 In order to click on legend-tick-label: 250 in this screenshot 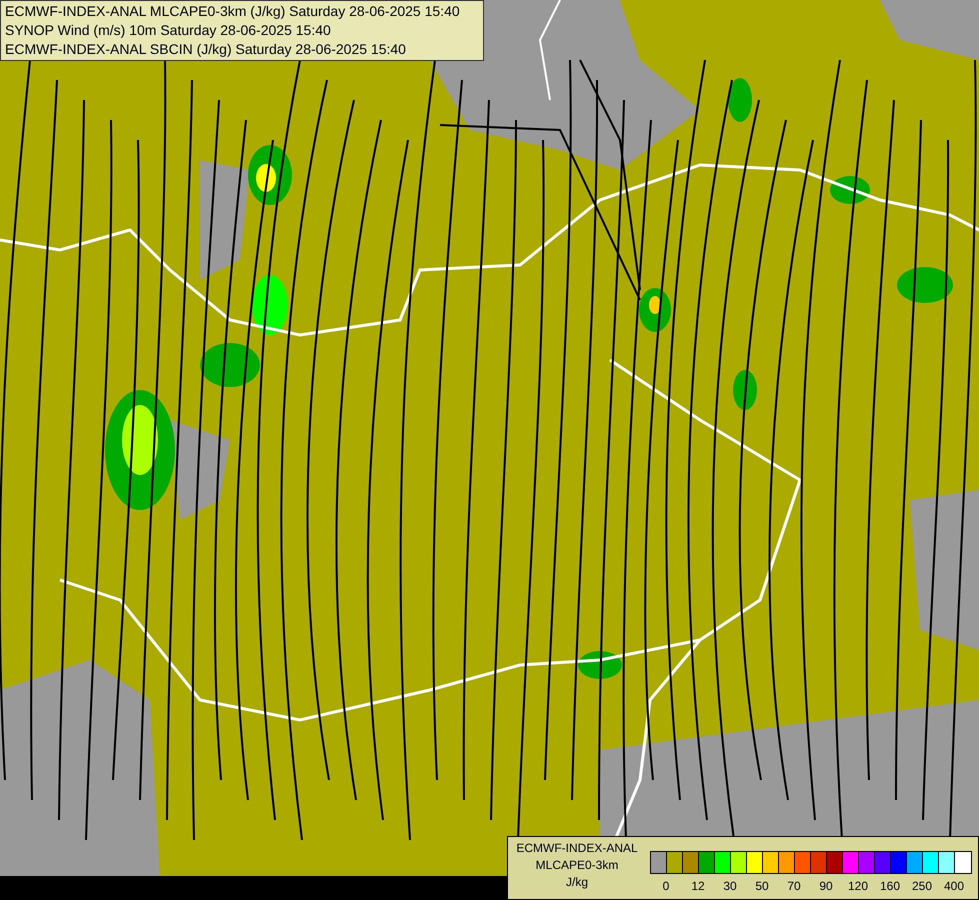, I will do `click(922, 886)`.